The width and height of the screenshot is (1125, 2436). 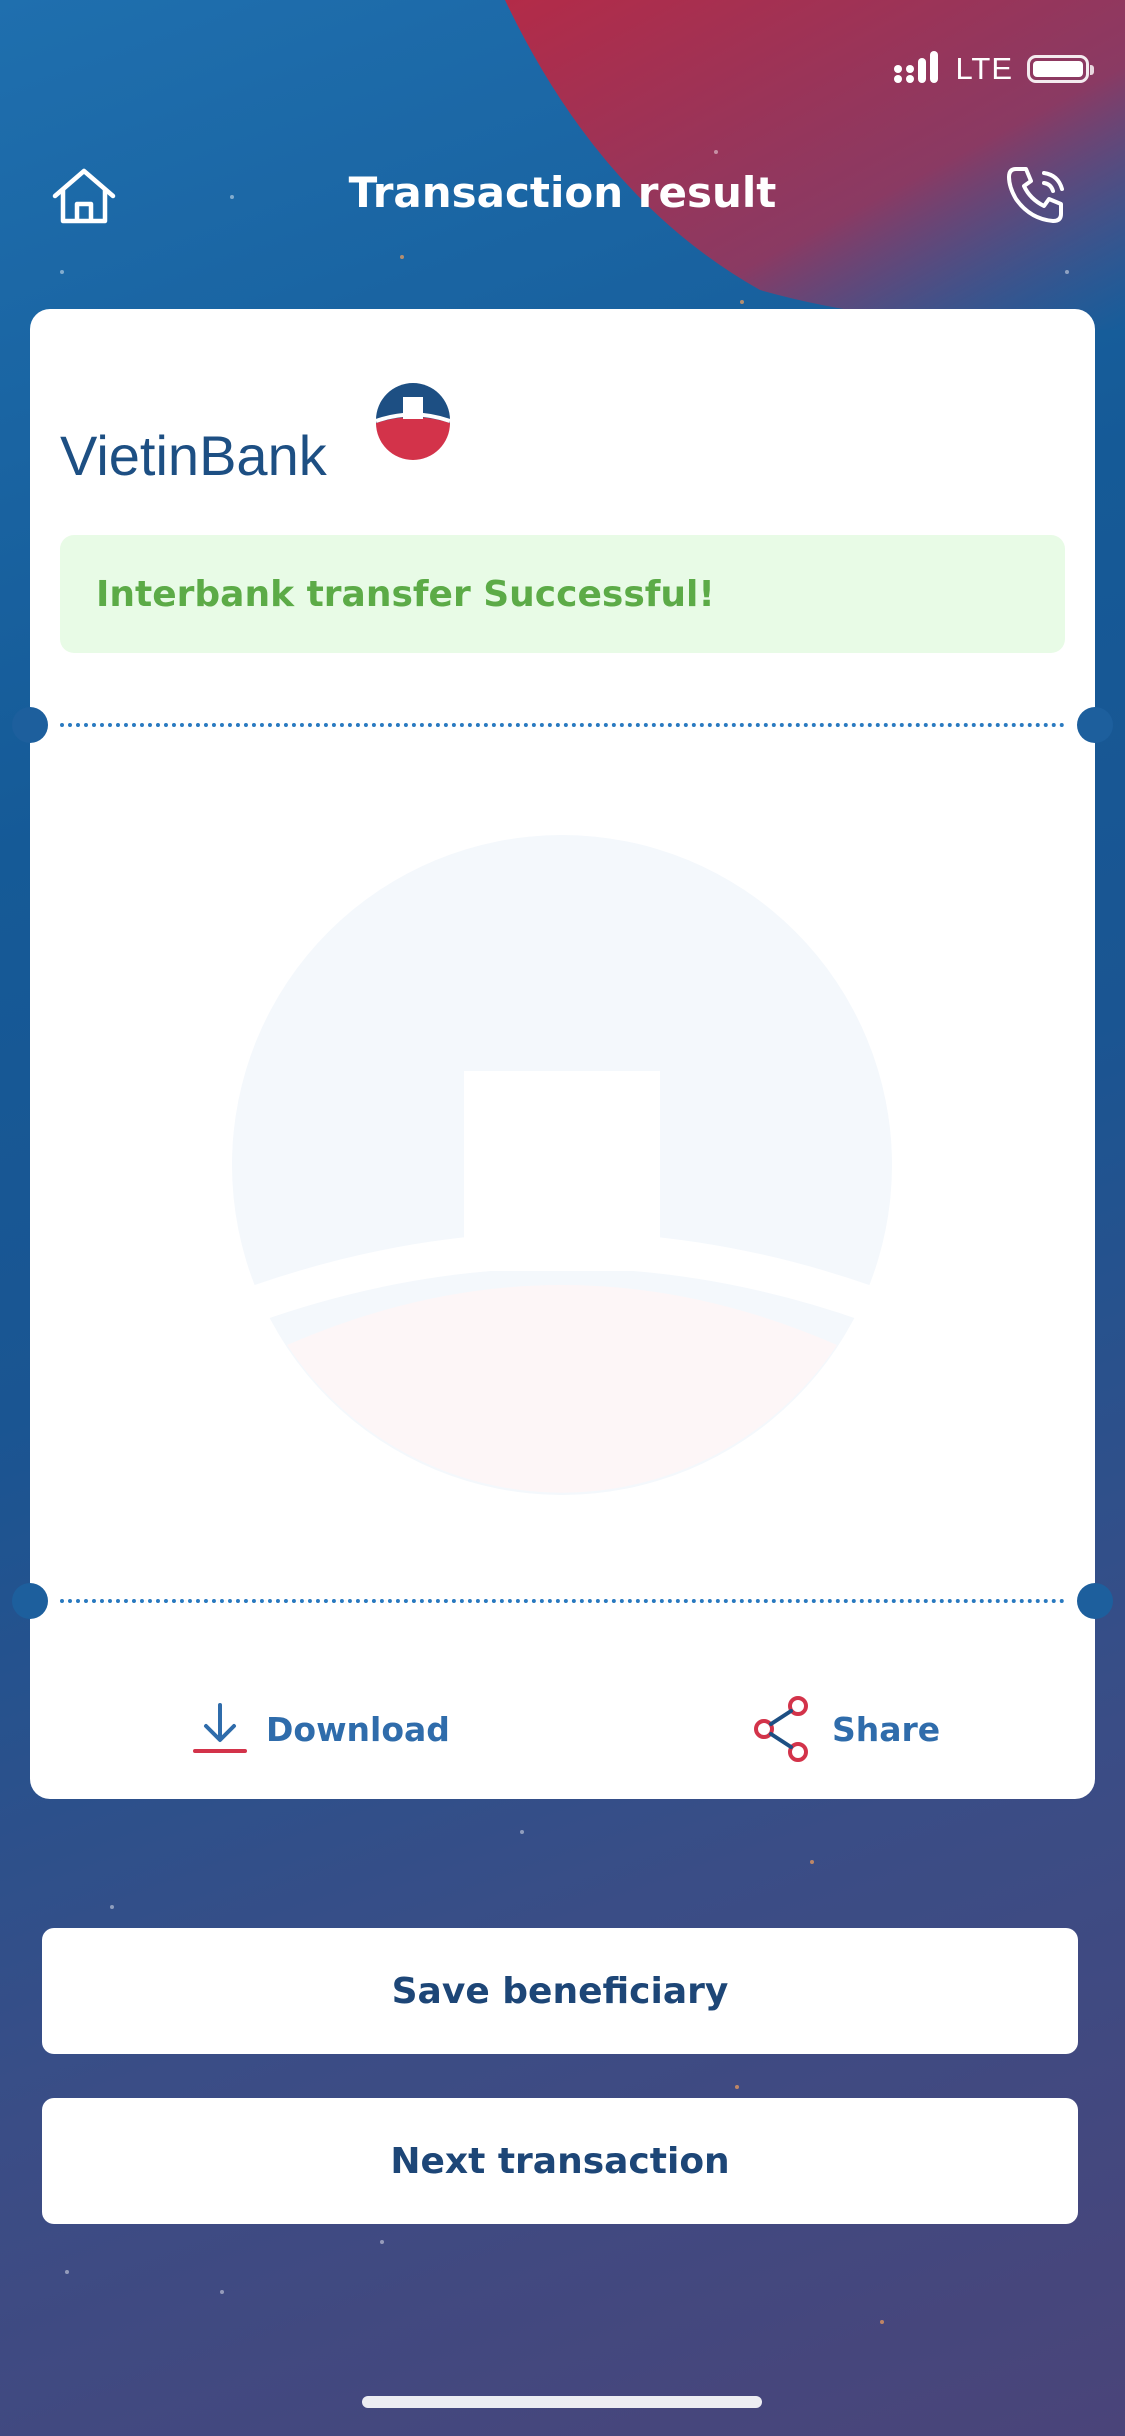 I want to click on divider-bottom, so click(x=562, y=1601).